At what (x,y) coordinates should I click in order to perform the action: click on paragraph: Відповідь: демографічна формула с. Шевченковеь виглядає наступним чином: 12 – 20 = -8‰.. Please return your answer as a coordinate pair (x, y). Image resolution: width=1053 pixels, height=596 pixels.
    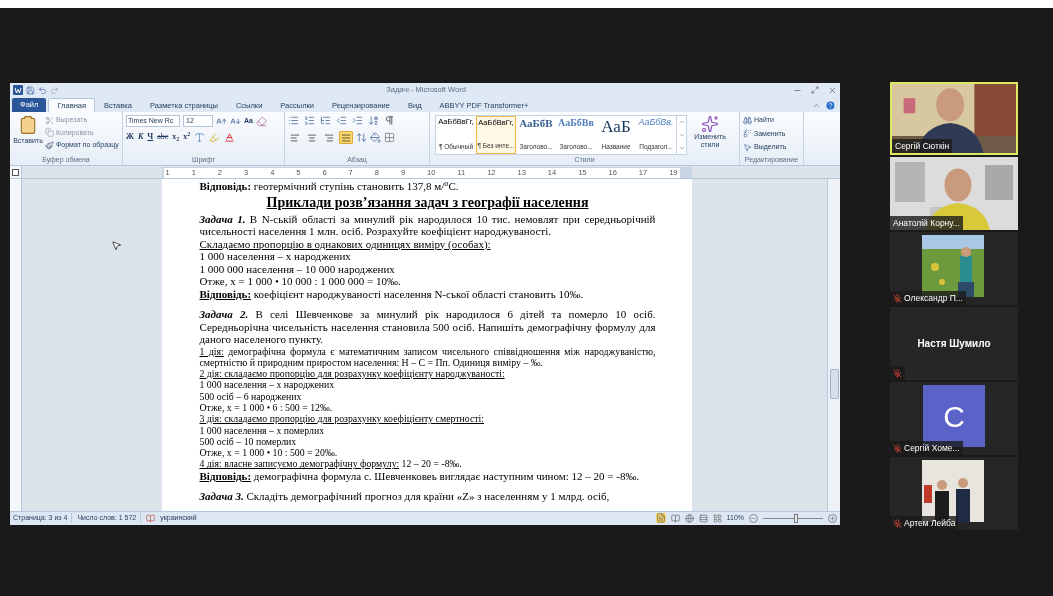
    Looking at the image, I should click on (420, 476).